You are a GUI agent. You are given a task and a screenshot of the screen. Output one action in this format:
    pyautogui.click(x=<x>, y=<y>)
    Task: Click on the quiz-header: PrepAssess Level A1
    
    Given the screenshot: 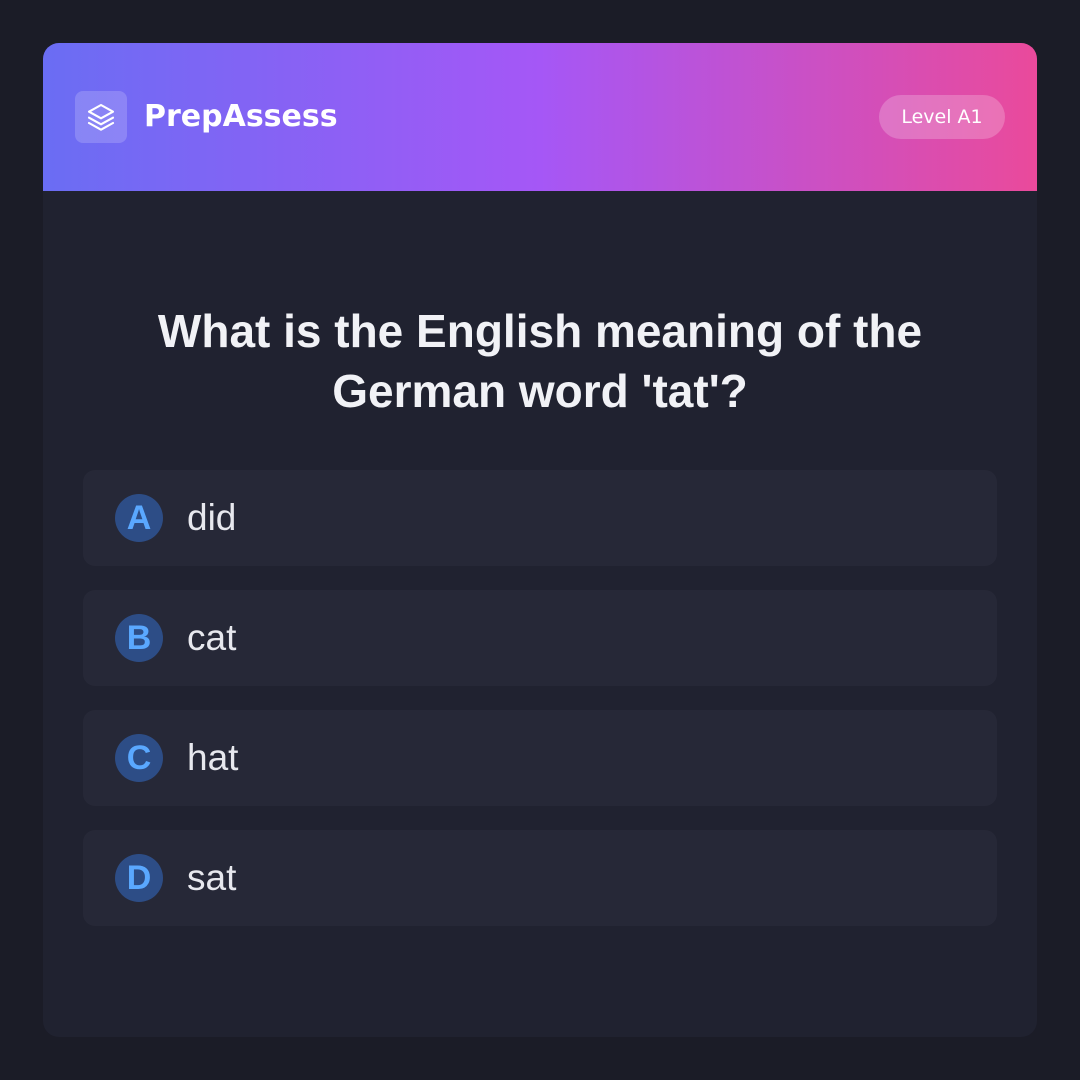 What is the action you would take?
    pyautogui.click(x=540, y=117)
    